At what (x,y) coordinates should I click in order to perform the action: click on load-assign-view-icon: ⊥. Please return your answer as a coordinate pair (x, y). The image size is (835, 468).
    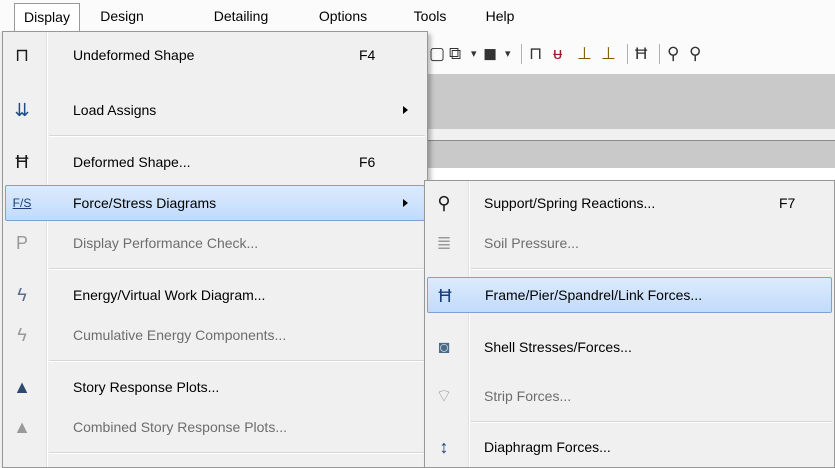
    Looking at the image, I should click on (608, 54).